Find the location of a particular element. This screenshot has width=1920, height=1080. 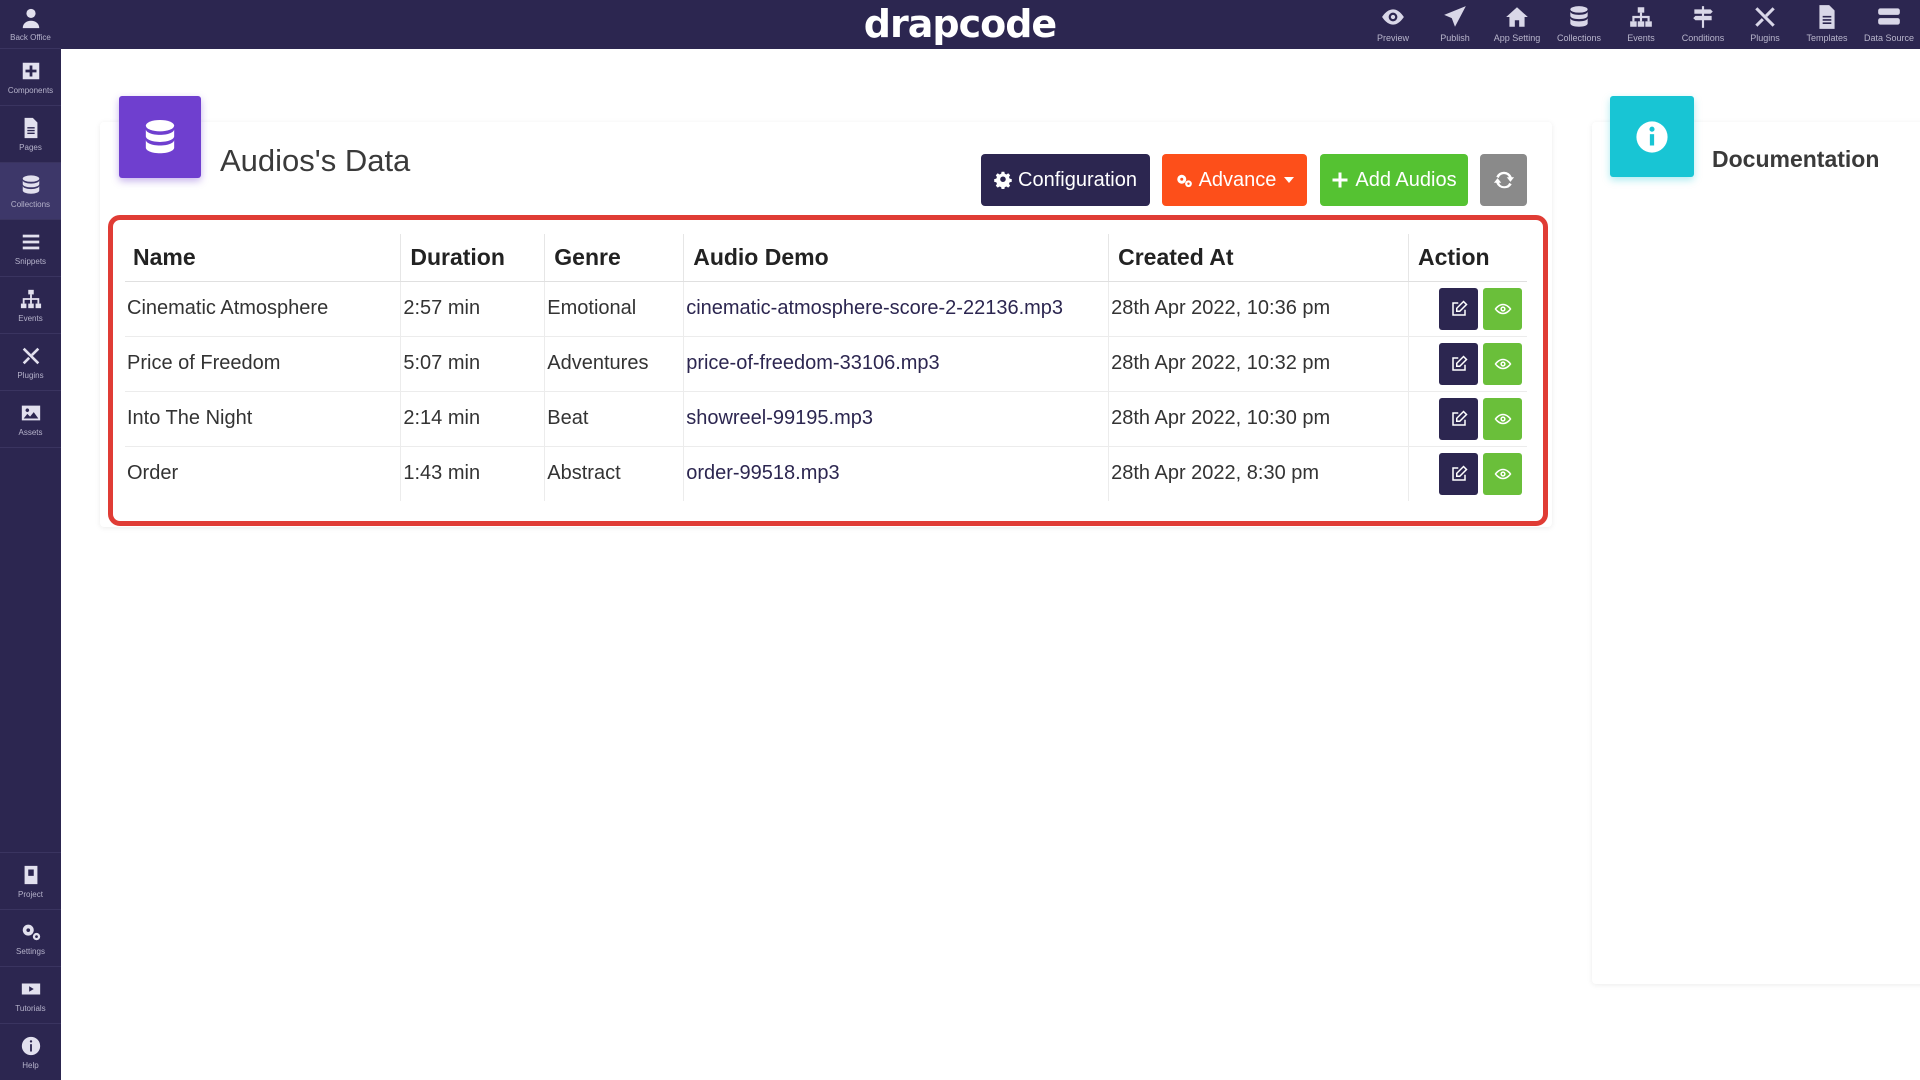

sidebar-item-snippets: Snippets is located at coordinates (30, 248).